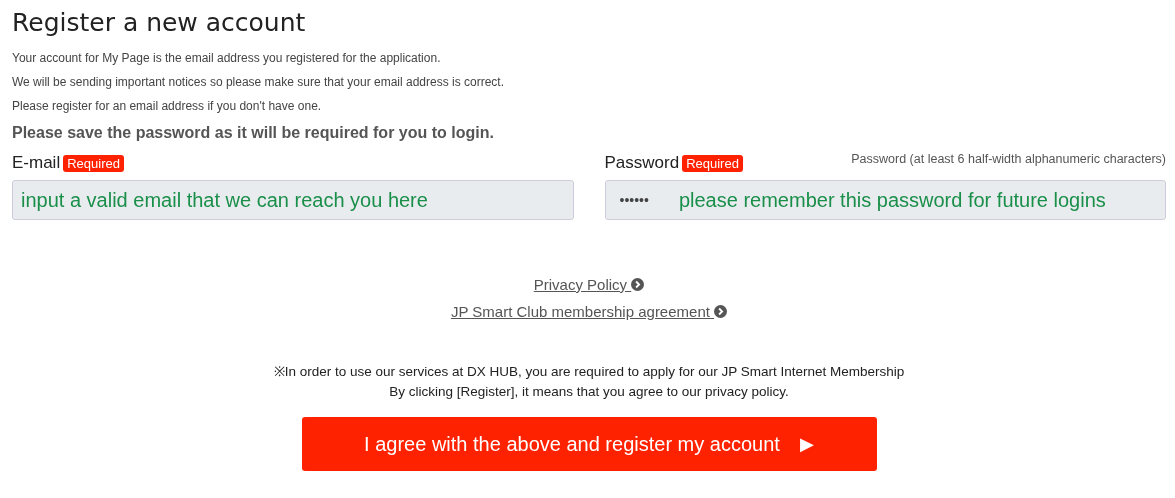 The width and height of the screenshot is (1175, 498). Describe the element at coordinates (167, 106) in the screenshot. I see `intro-text: Please register for an email address if you don't have one.` at that location.